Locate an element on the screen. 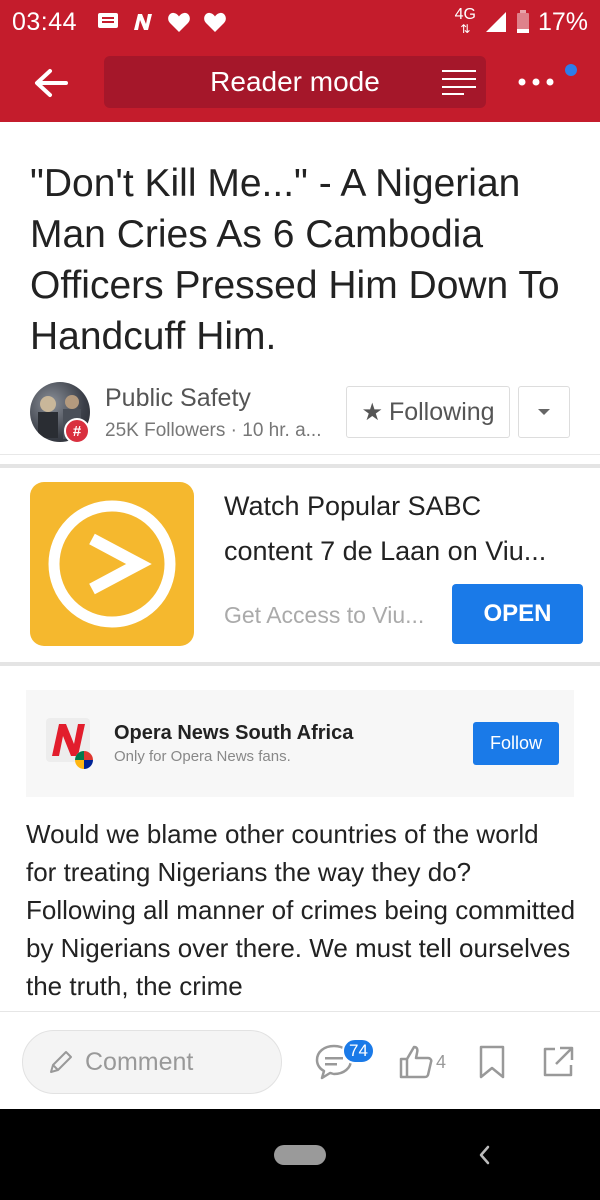 Image resolution: width=600 pixels, height=1200 pixels. status-time: 03:44 is located at coordinates (45, 21).